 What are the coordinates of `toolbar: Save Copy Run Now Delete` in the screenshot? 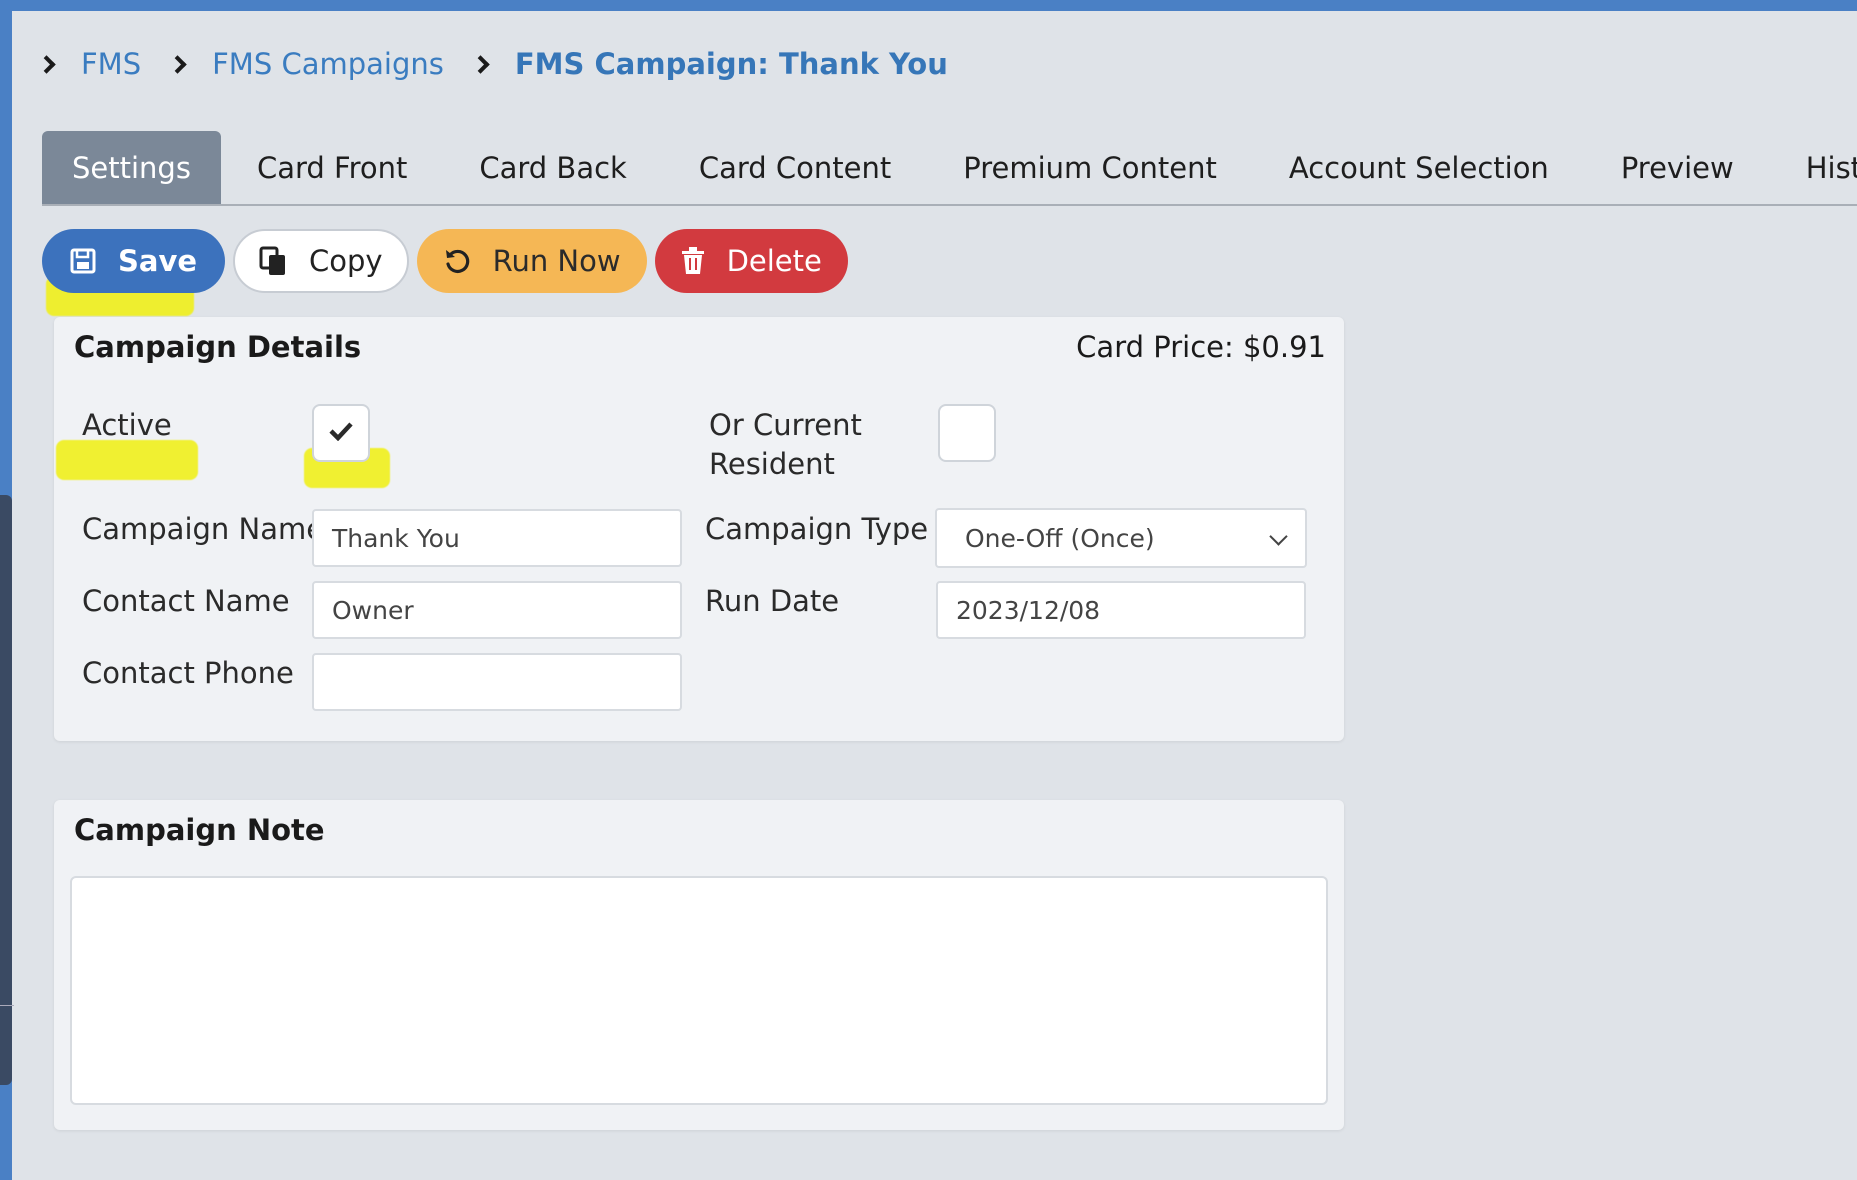 It's located at (445, 261).